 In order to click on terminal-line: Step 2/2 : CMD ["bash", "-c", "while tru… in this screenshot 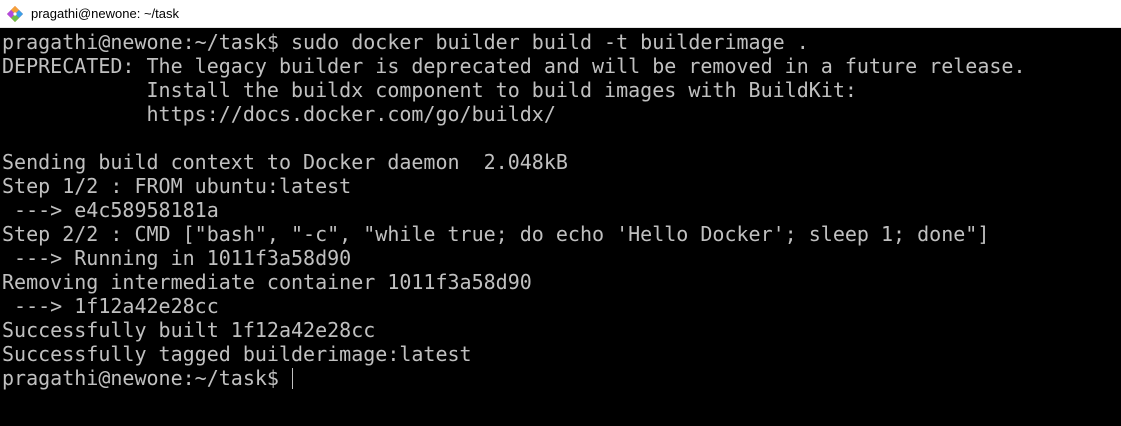, I will do `click(496, 234)`.